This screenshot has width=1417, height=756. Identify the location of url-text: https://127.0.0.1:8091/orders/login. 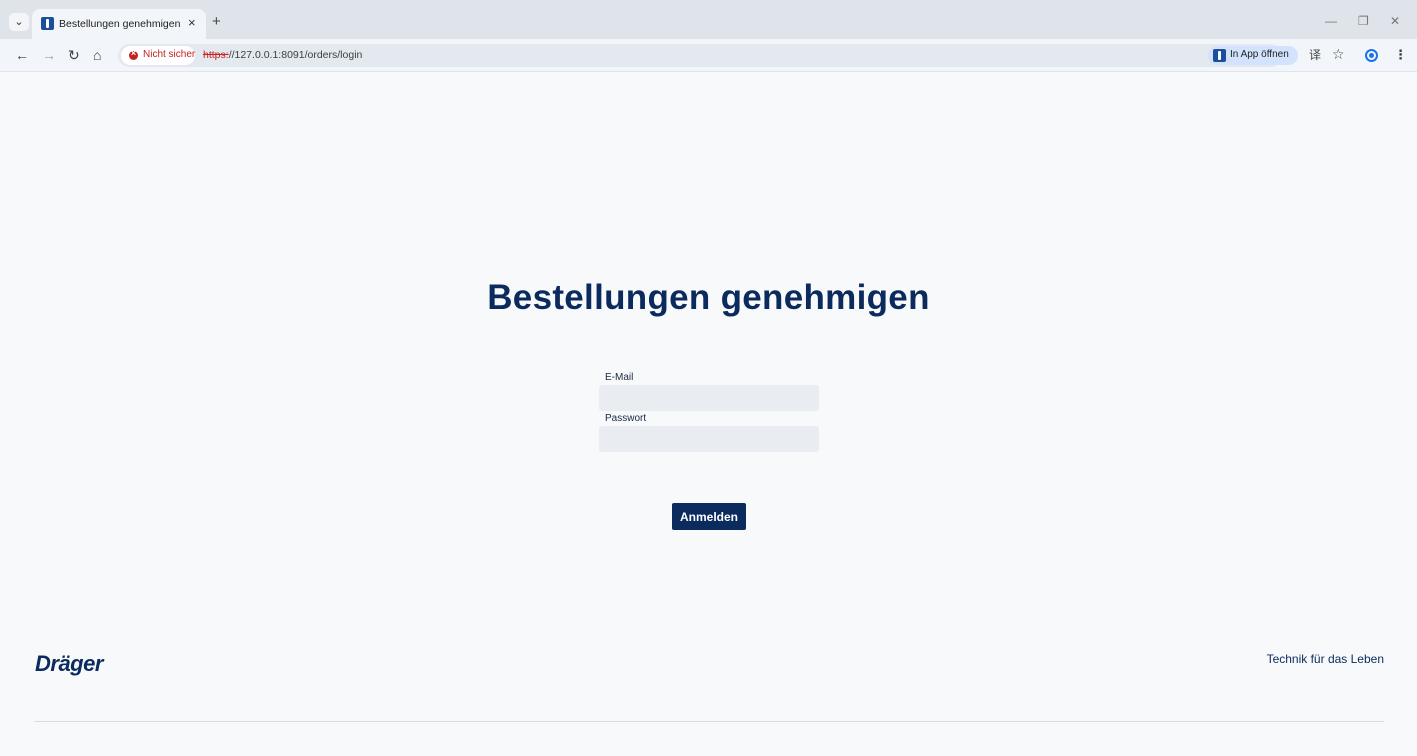
(282, 55).